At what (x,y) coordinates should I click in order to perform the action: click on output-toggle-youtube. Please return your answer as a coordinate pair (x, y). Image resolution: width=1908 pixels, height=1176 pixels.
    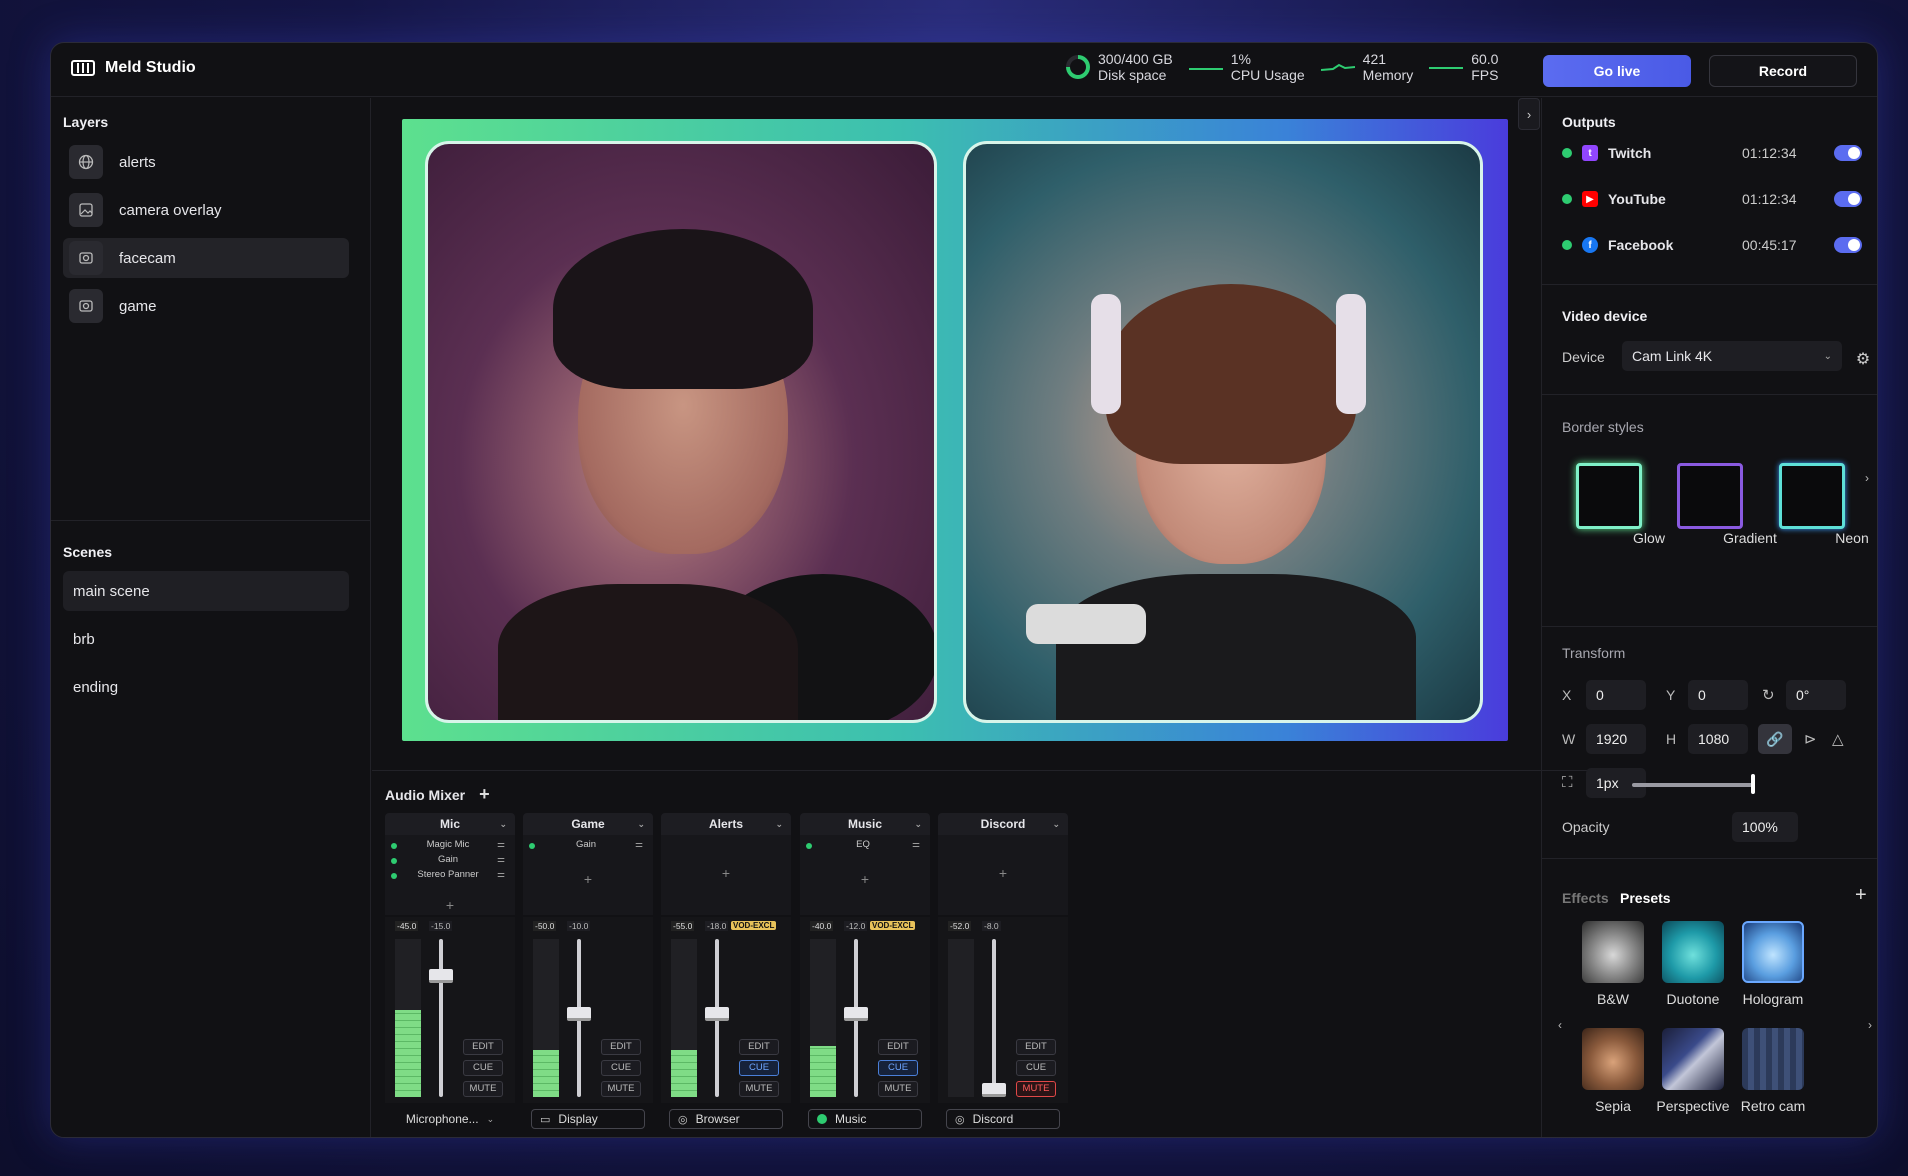
    Looking at the image, I should click on (1848, 199).